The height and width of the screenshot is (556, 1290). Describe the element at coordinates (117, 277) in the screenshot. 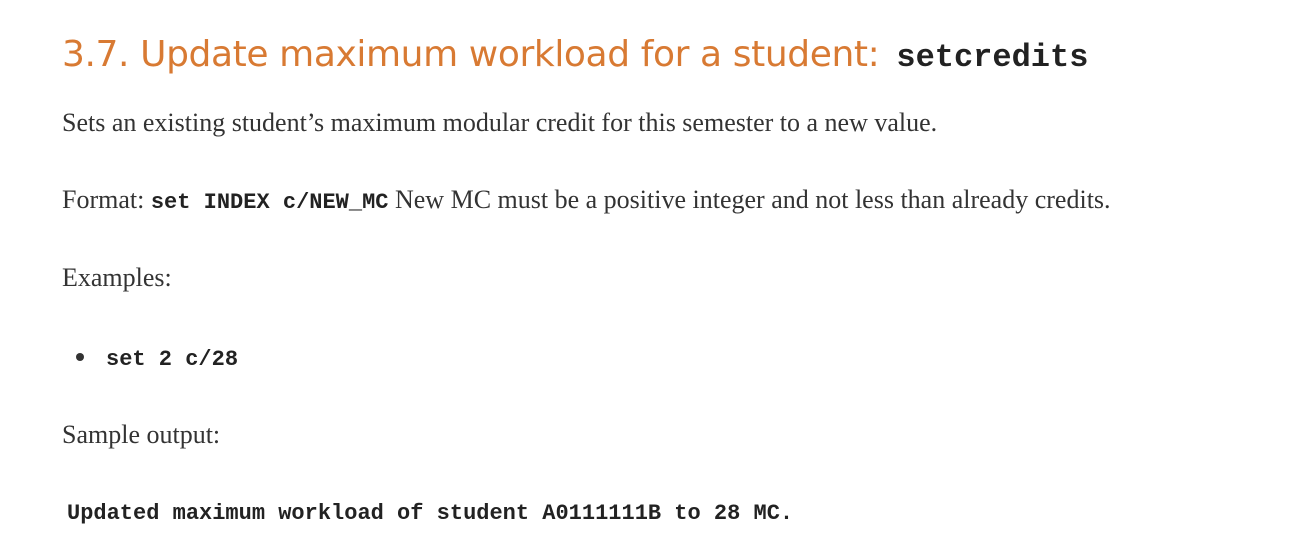

I see `examples-label: Examples:` at that location.